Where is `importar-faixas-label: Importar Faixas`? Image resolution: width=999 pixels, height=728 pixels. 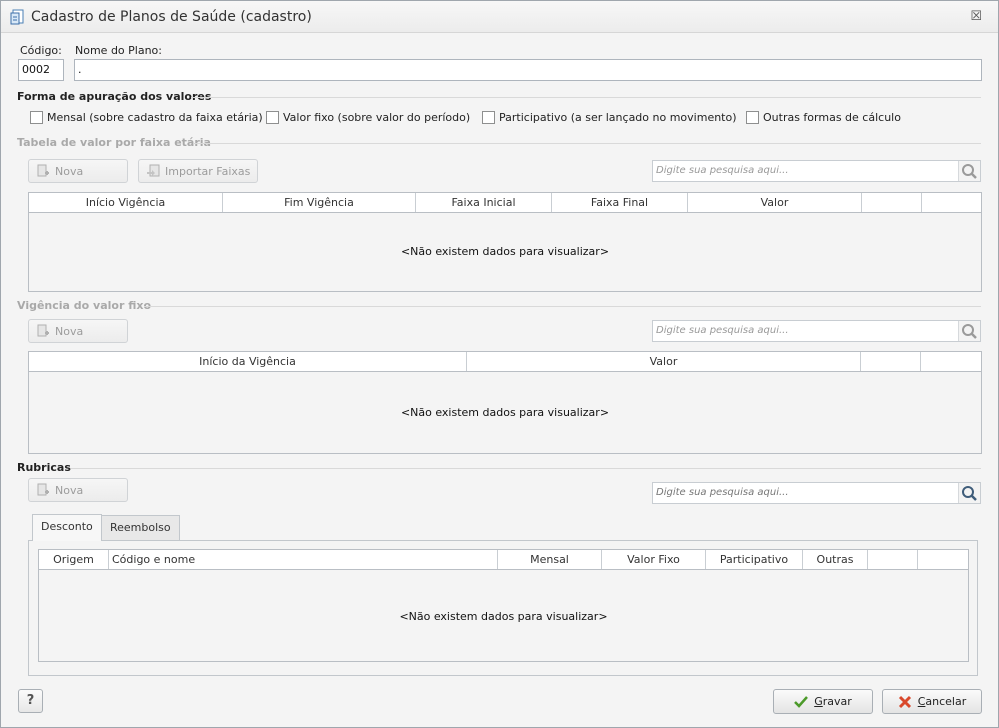
importar-faixas-label: Importar Faixas is located at coordinates (208, 171).